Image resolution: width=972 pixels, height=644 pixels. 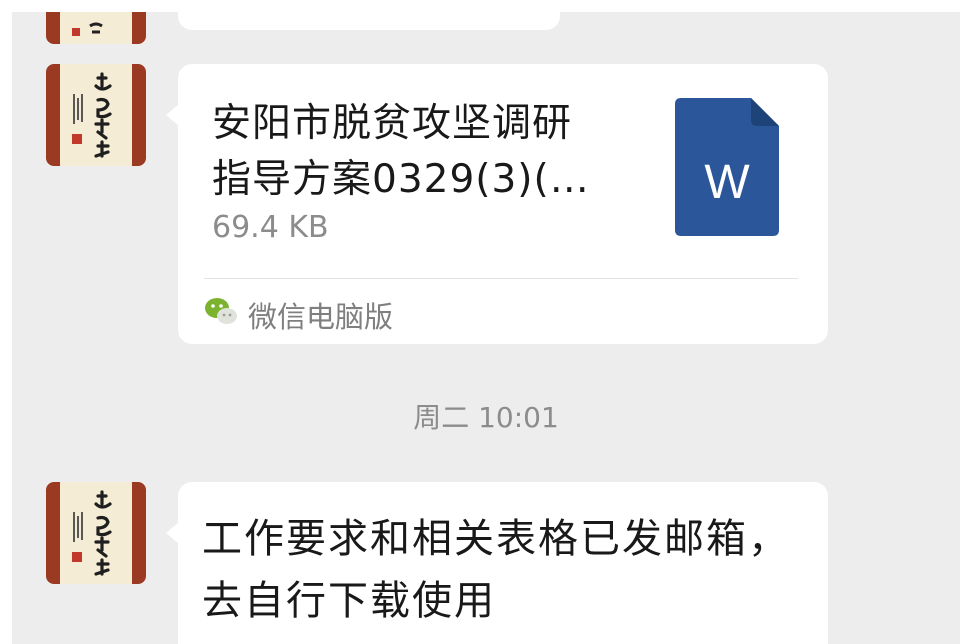 What do you see at coordinates (96, 28) in the screenshot?
I see `sender-avatar-previous` at bounding box center [96, 28].